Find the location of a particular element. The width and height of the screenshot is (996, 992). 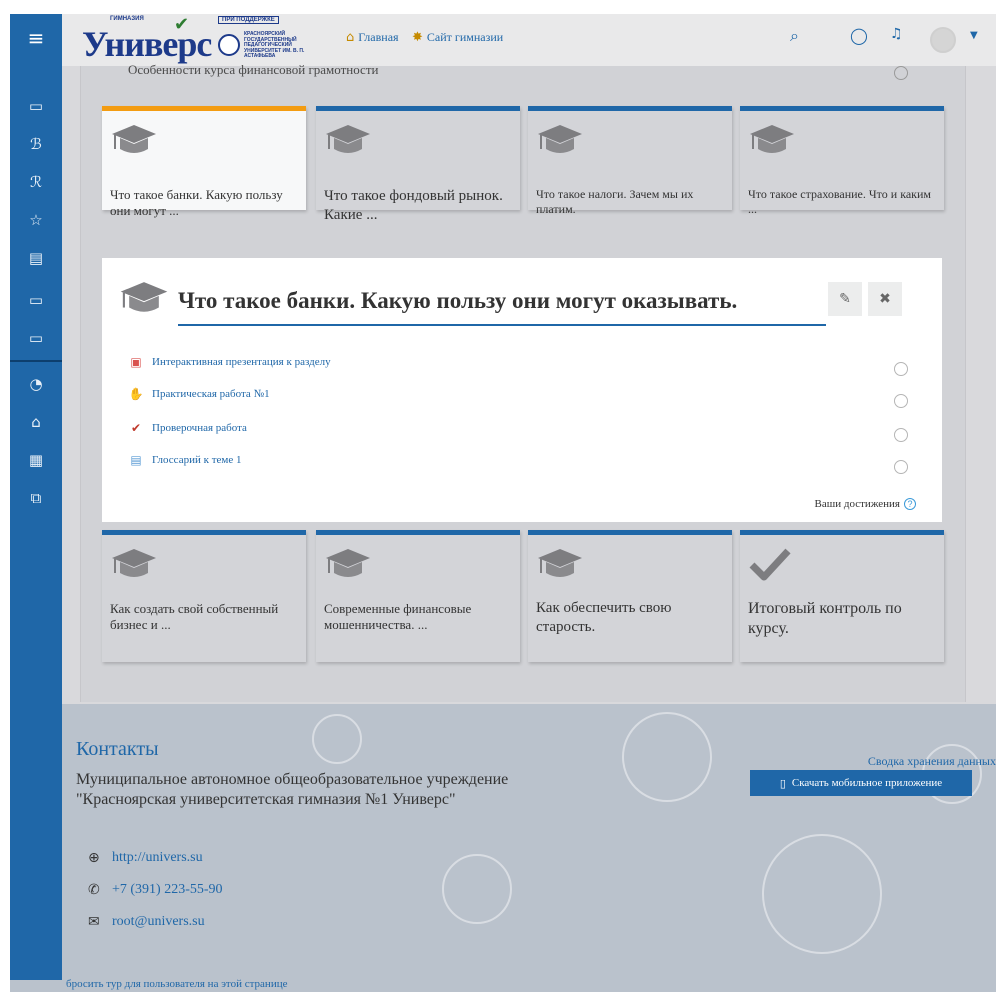

phone-icon: ✆ is located at coordinates (94, 890).